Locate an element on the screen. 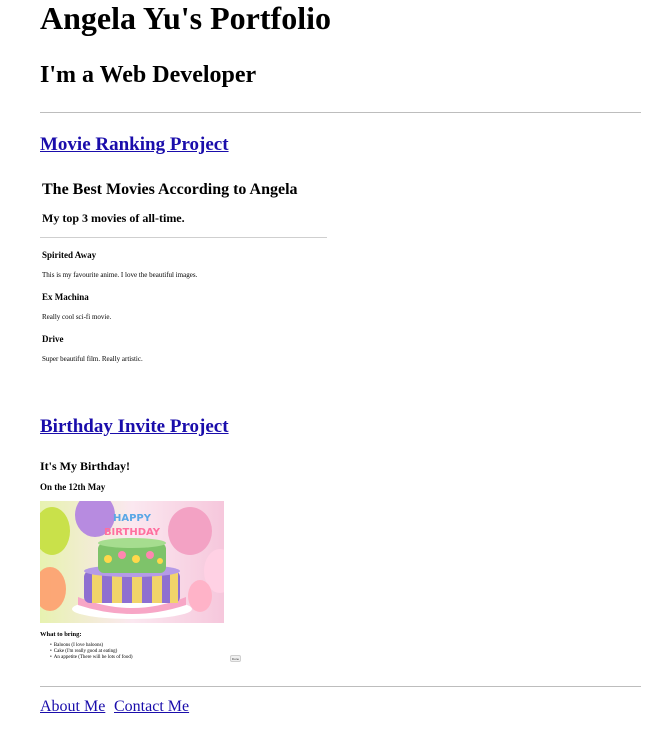 This screenshot has height=756, width=649. birthday-heading: It's My Birthday! is located at coordinates (85, 466).